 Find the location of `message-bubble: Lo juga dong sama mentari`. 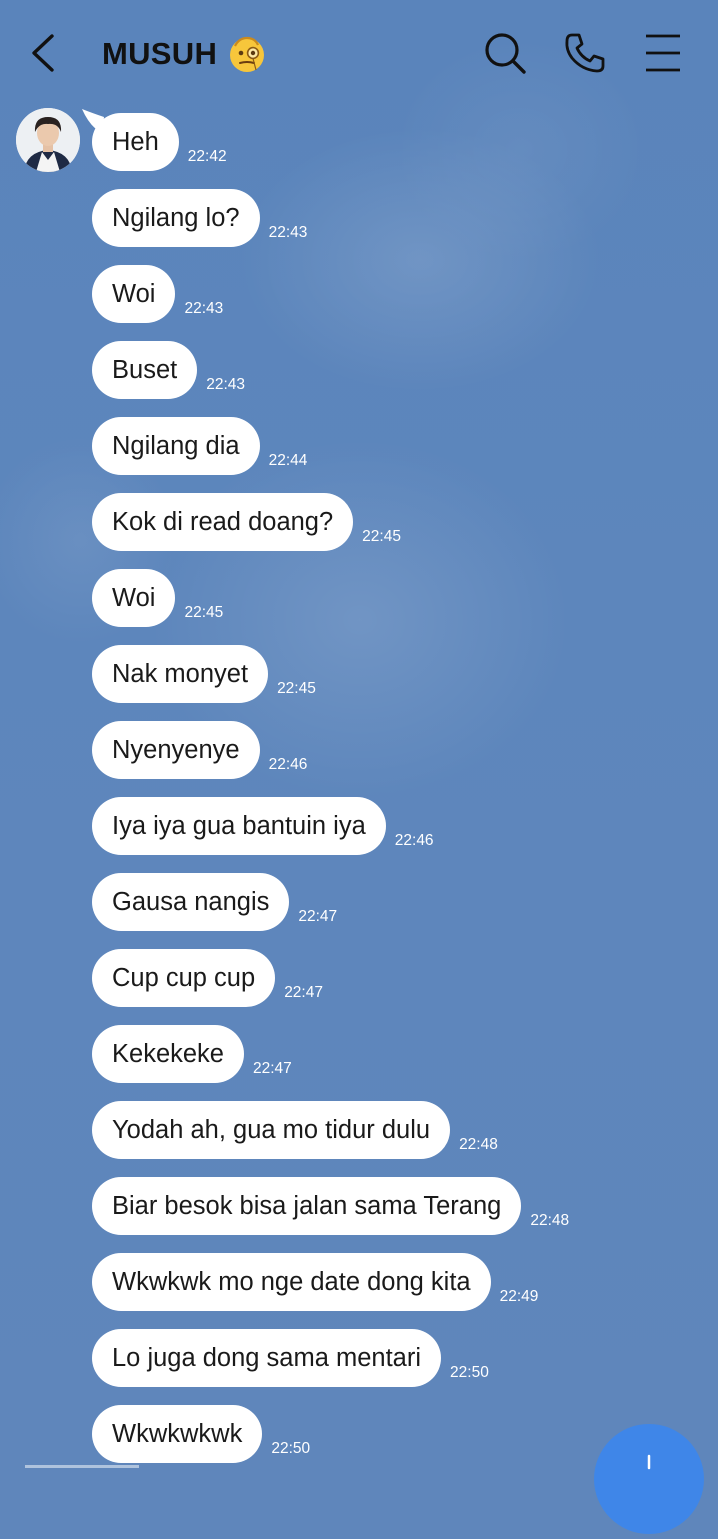

message-bubble: Lo juga dong sama mentari is located at coordinates (267, 1358).